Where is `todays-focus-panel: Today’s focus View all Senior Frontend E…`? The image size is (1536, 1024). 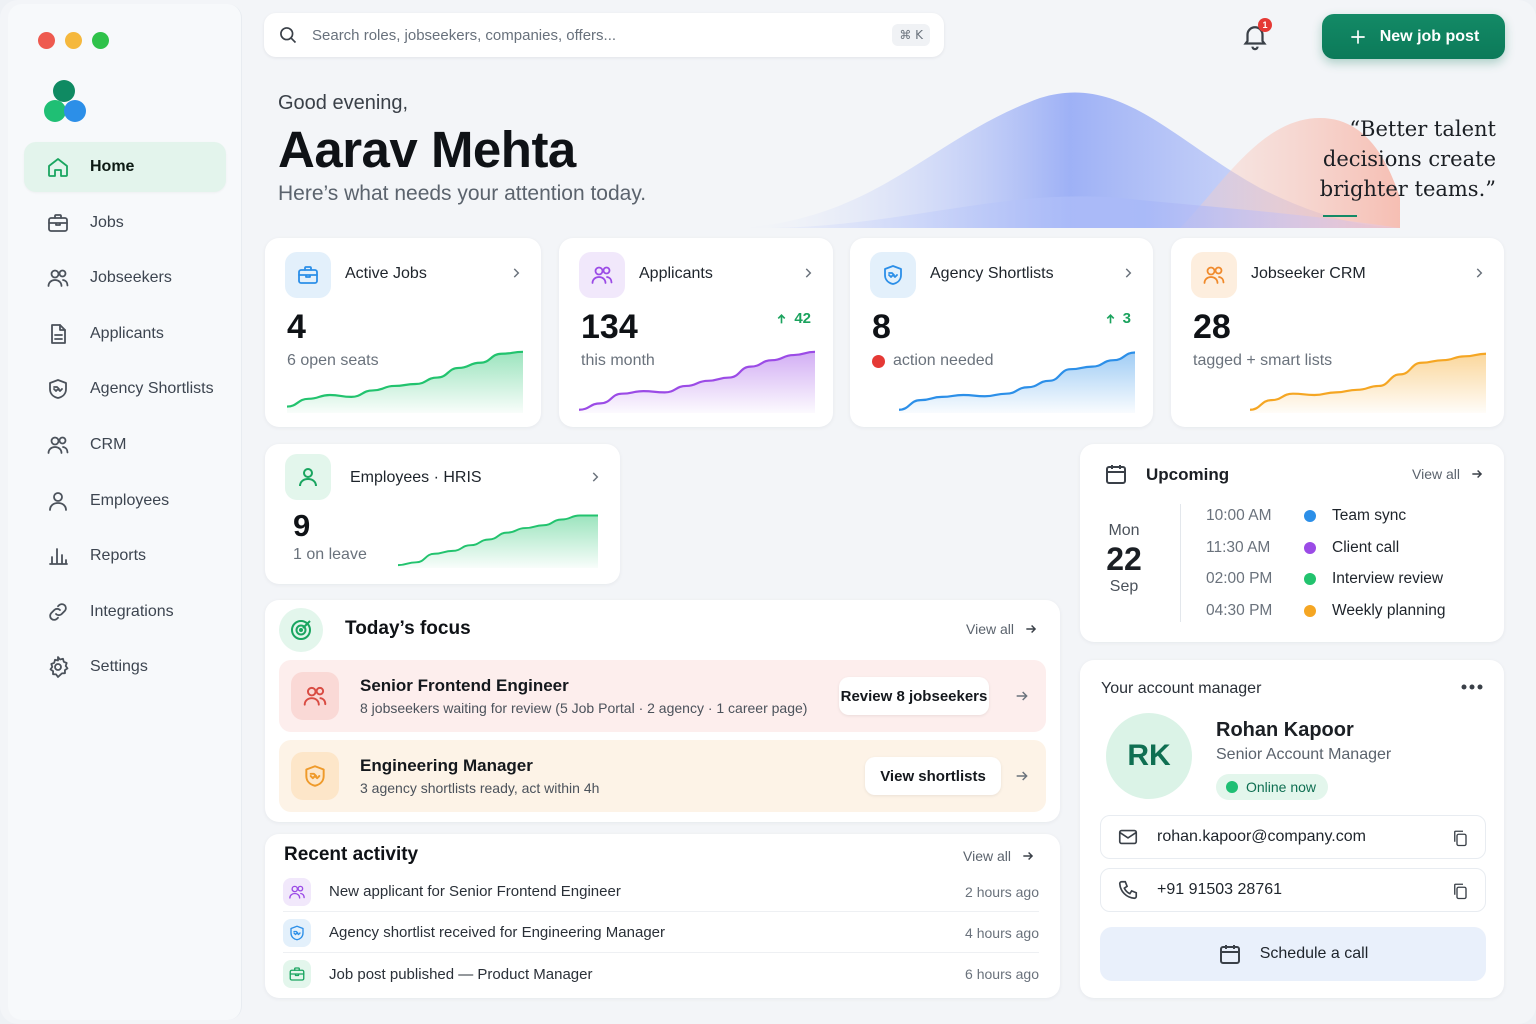
todays-focus-panel: Today’s focus View all Senior Frontend E… is located at coordinates (662, 711).